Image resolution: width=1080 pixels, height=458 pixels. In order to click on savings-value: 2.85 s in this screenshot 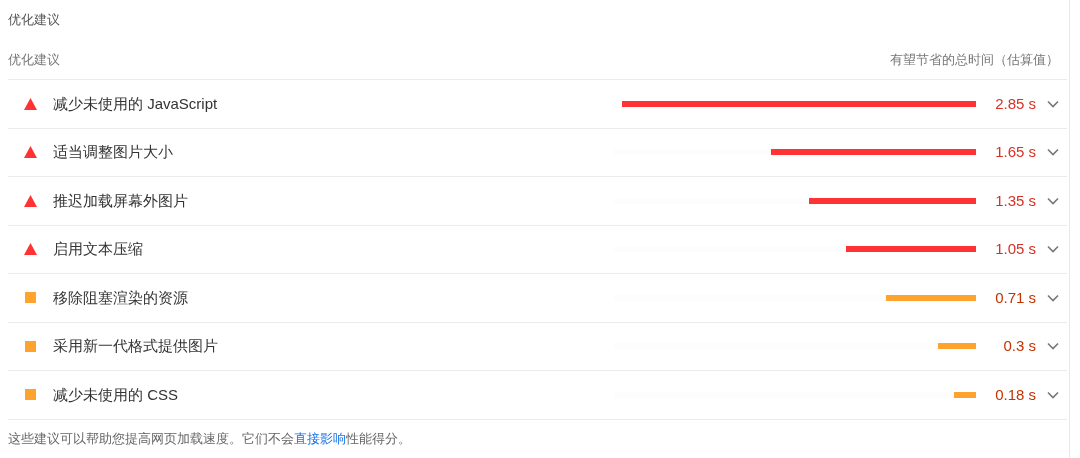, I will do `click(1015, 103)`.